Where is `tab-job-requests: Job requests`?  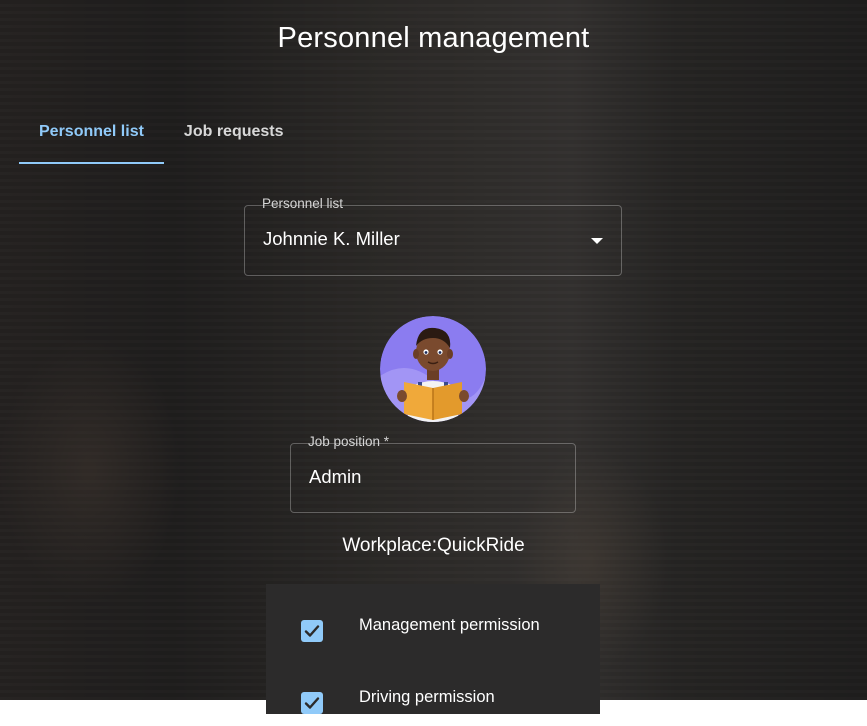 tab-job-requests: Job requests is located at coordinates (234, 131).